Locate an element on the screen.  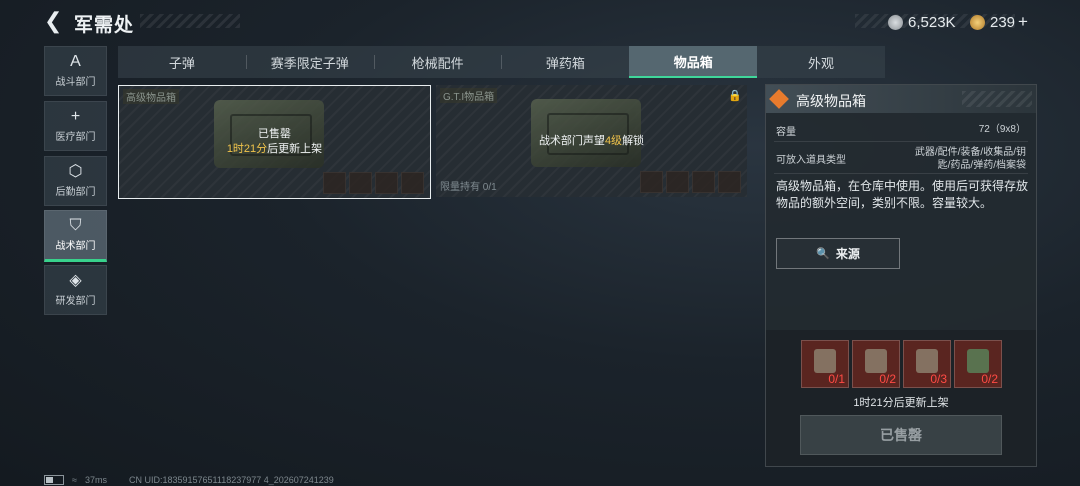
source-button-label: 来源 is located at coordinates (847, 254).